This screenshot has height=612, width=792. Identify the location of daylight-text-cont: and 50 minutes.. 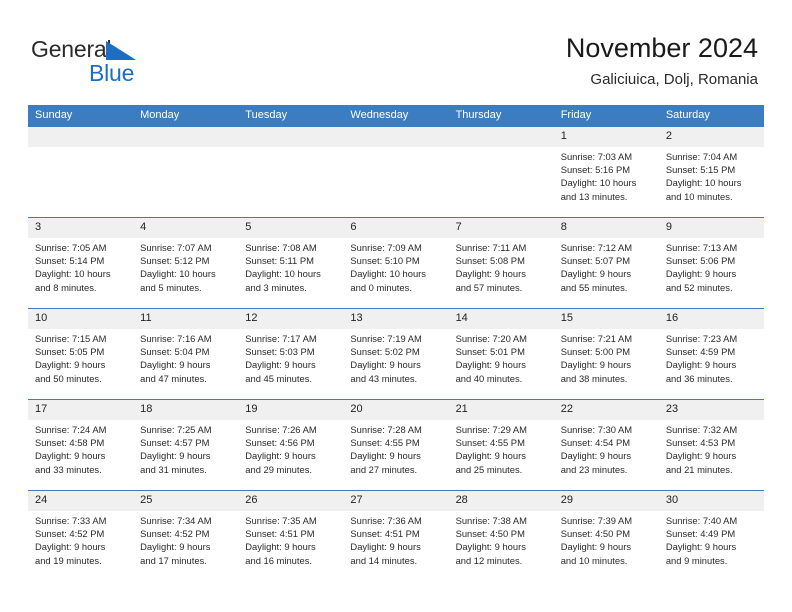
(68, 378).